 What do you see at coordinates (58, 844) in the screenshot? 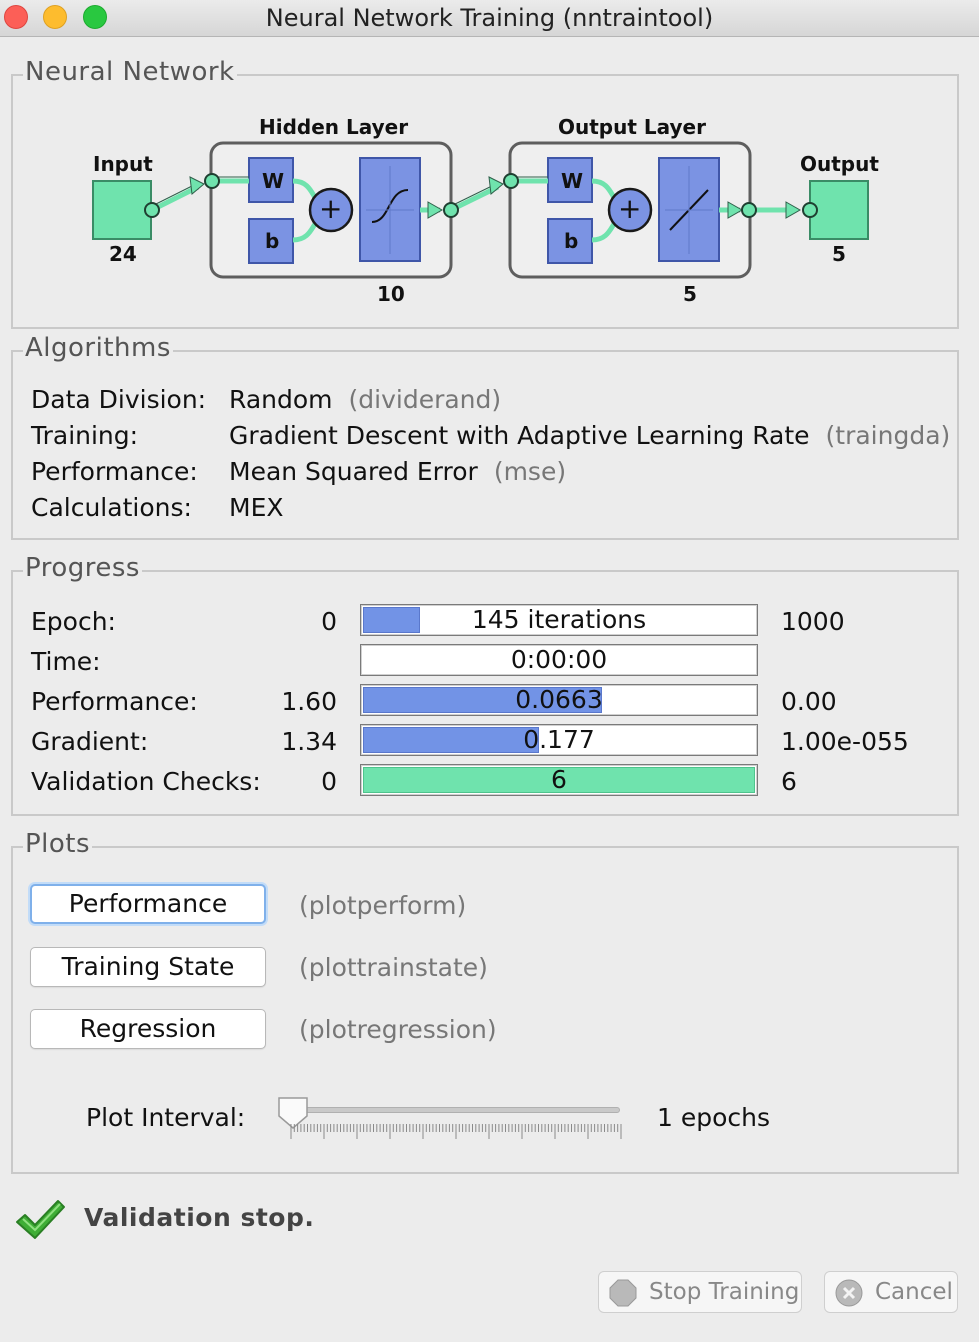
I see `plots-legend: Plots` at bounding box center [58, 844].